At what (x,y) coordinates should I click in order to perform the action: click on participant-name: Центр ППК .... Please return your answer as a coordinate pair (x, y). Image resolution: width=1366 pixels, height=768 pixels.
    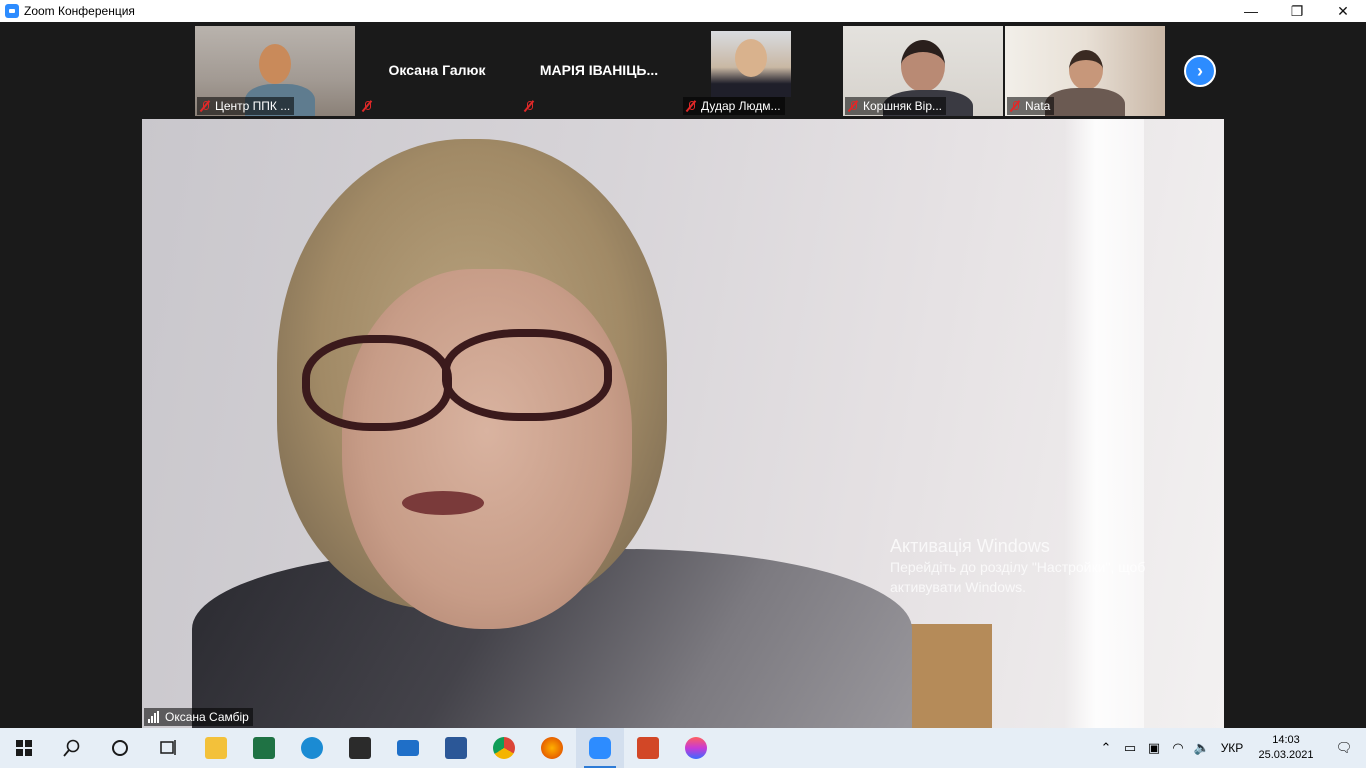
    Looking at the image, I should click on (253, 106).